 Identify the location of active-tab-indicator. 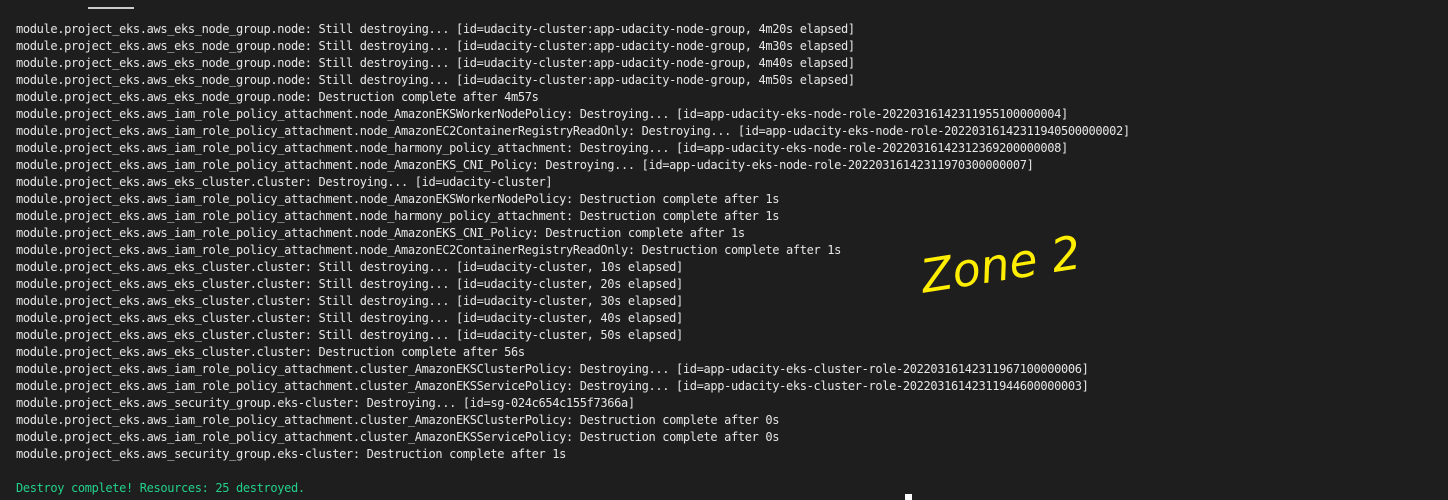
(111, 8).